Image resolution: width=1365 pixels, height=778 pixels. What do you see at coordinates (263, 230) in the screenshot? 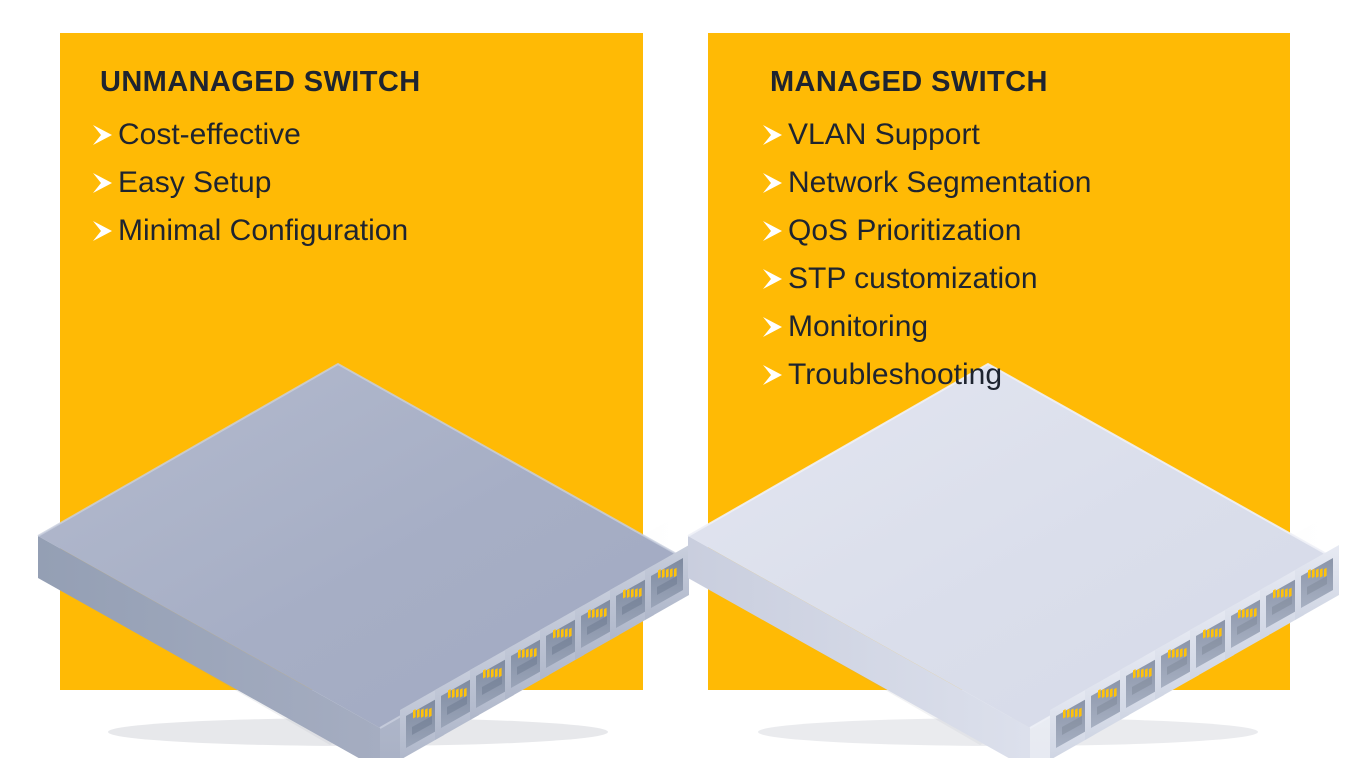
I see `feature-label: Minimal Configuration` at bounding box center [263, 230].